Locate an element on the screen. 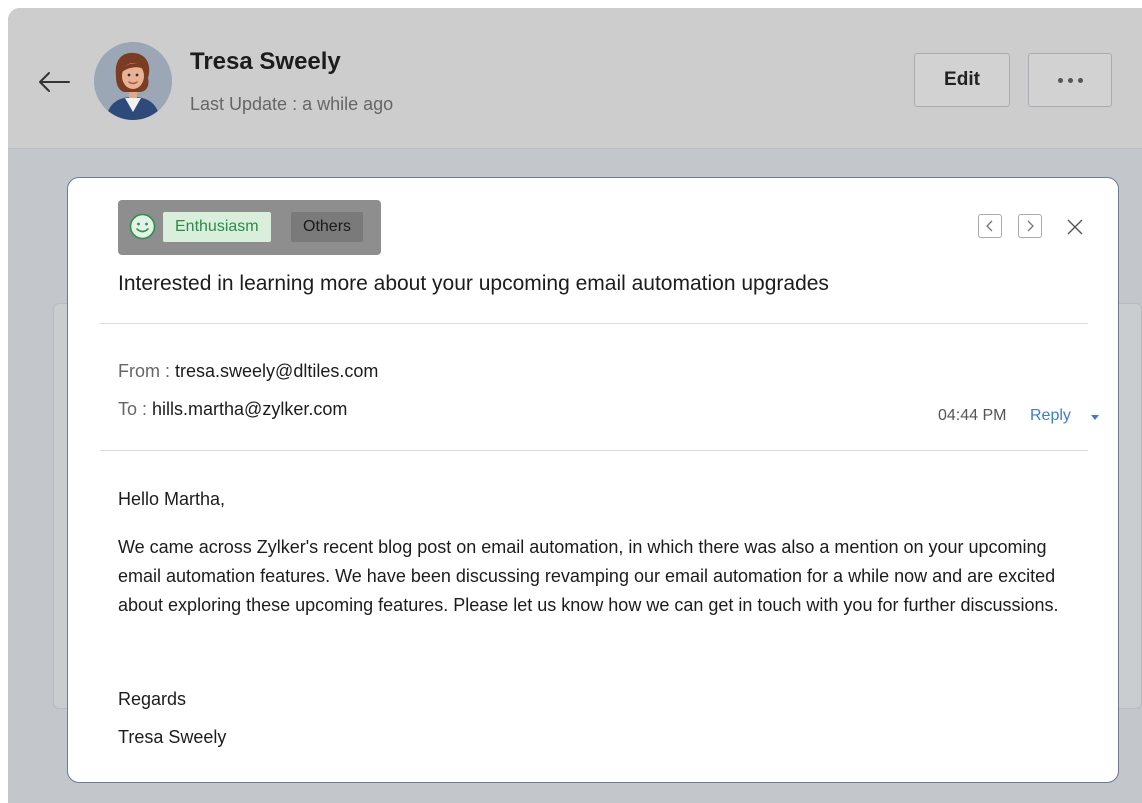 Image resolution: width=1142 pixels, height=803 pixels. category-tag: Others is located at coordinates (327, 227).